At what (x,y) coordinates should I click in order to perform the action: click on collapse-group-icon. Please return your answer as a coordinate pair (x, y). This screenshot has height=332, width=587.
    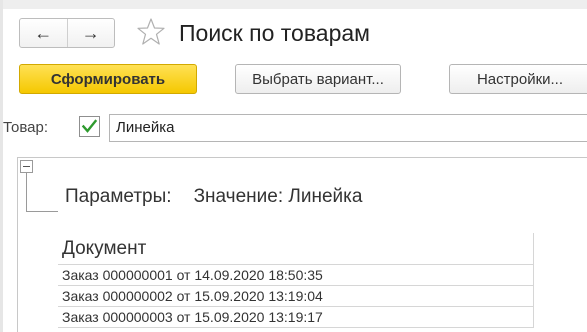
    Looking at the image, I should click on (26, 166).